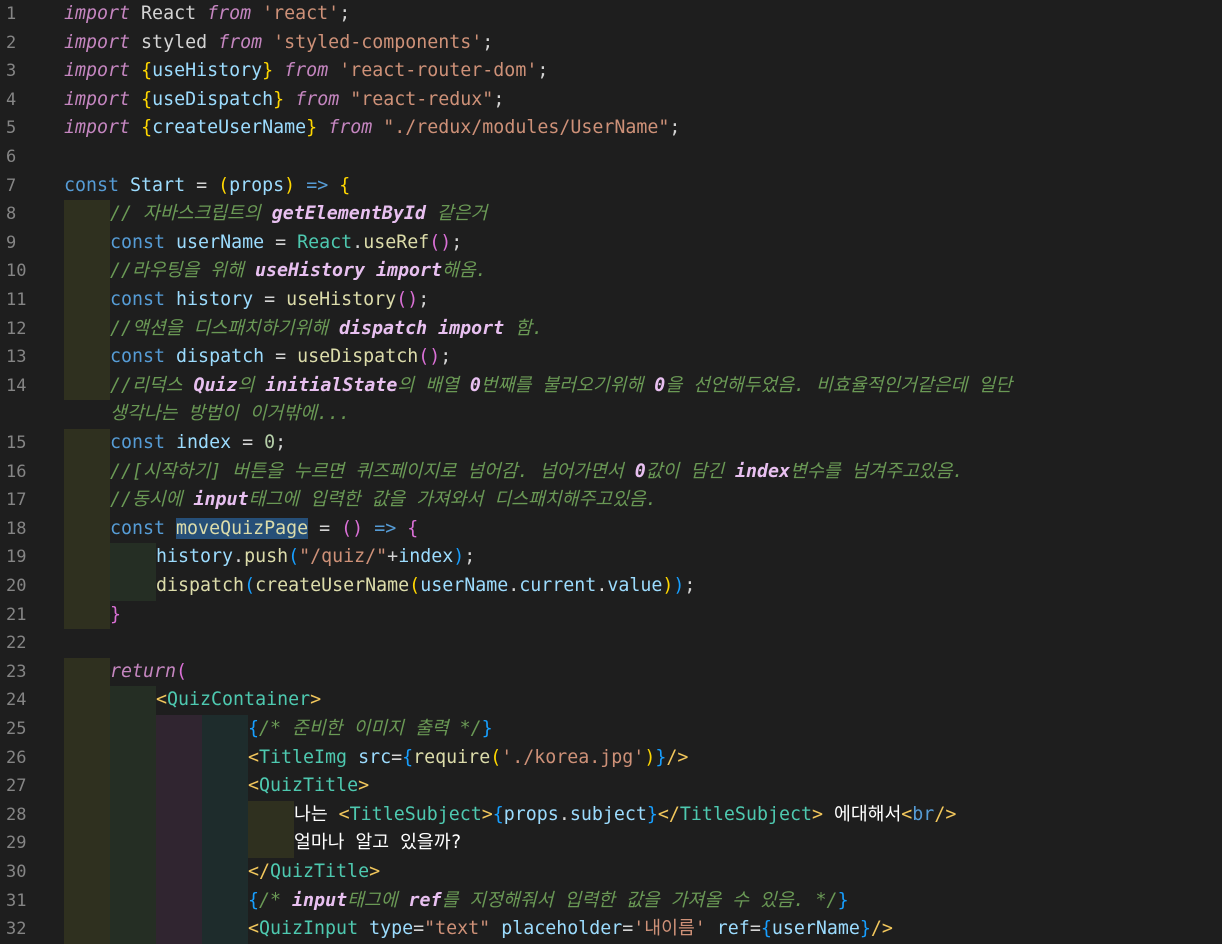  I want to click on line-number: 2, so click(11, 42).